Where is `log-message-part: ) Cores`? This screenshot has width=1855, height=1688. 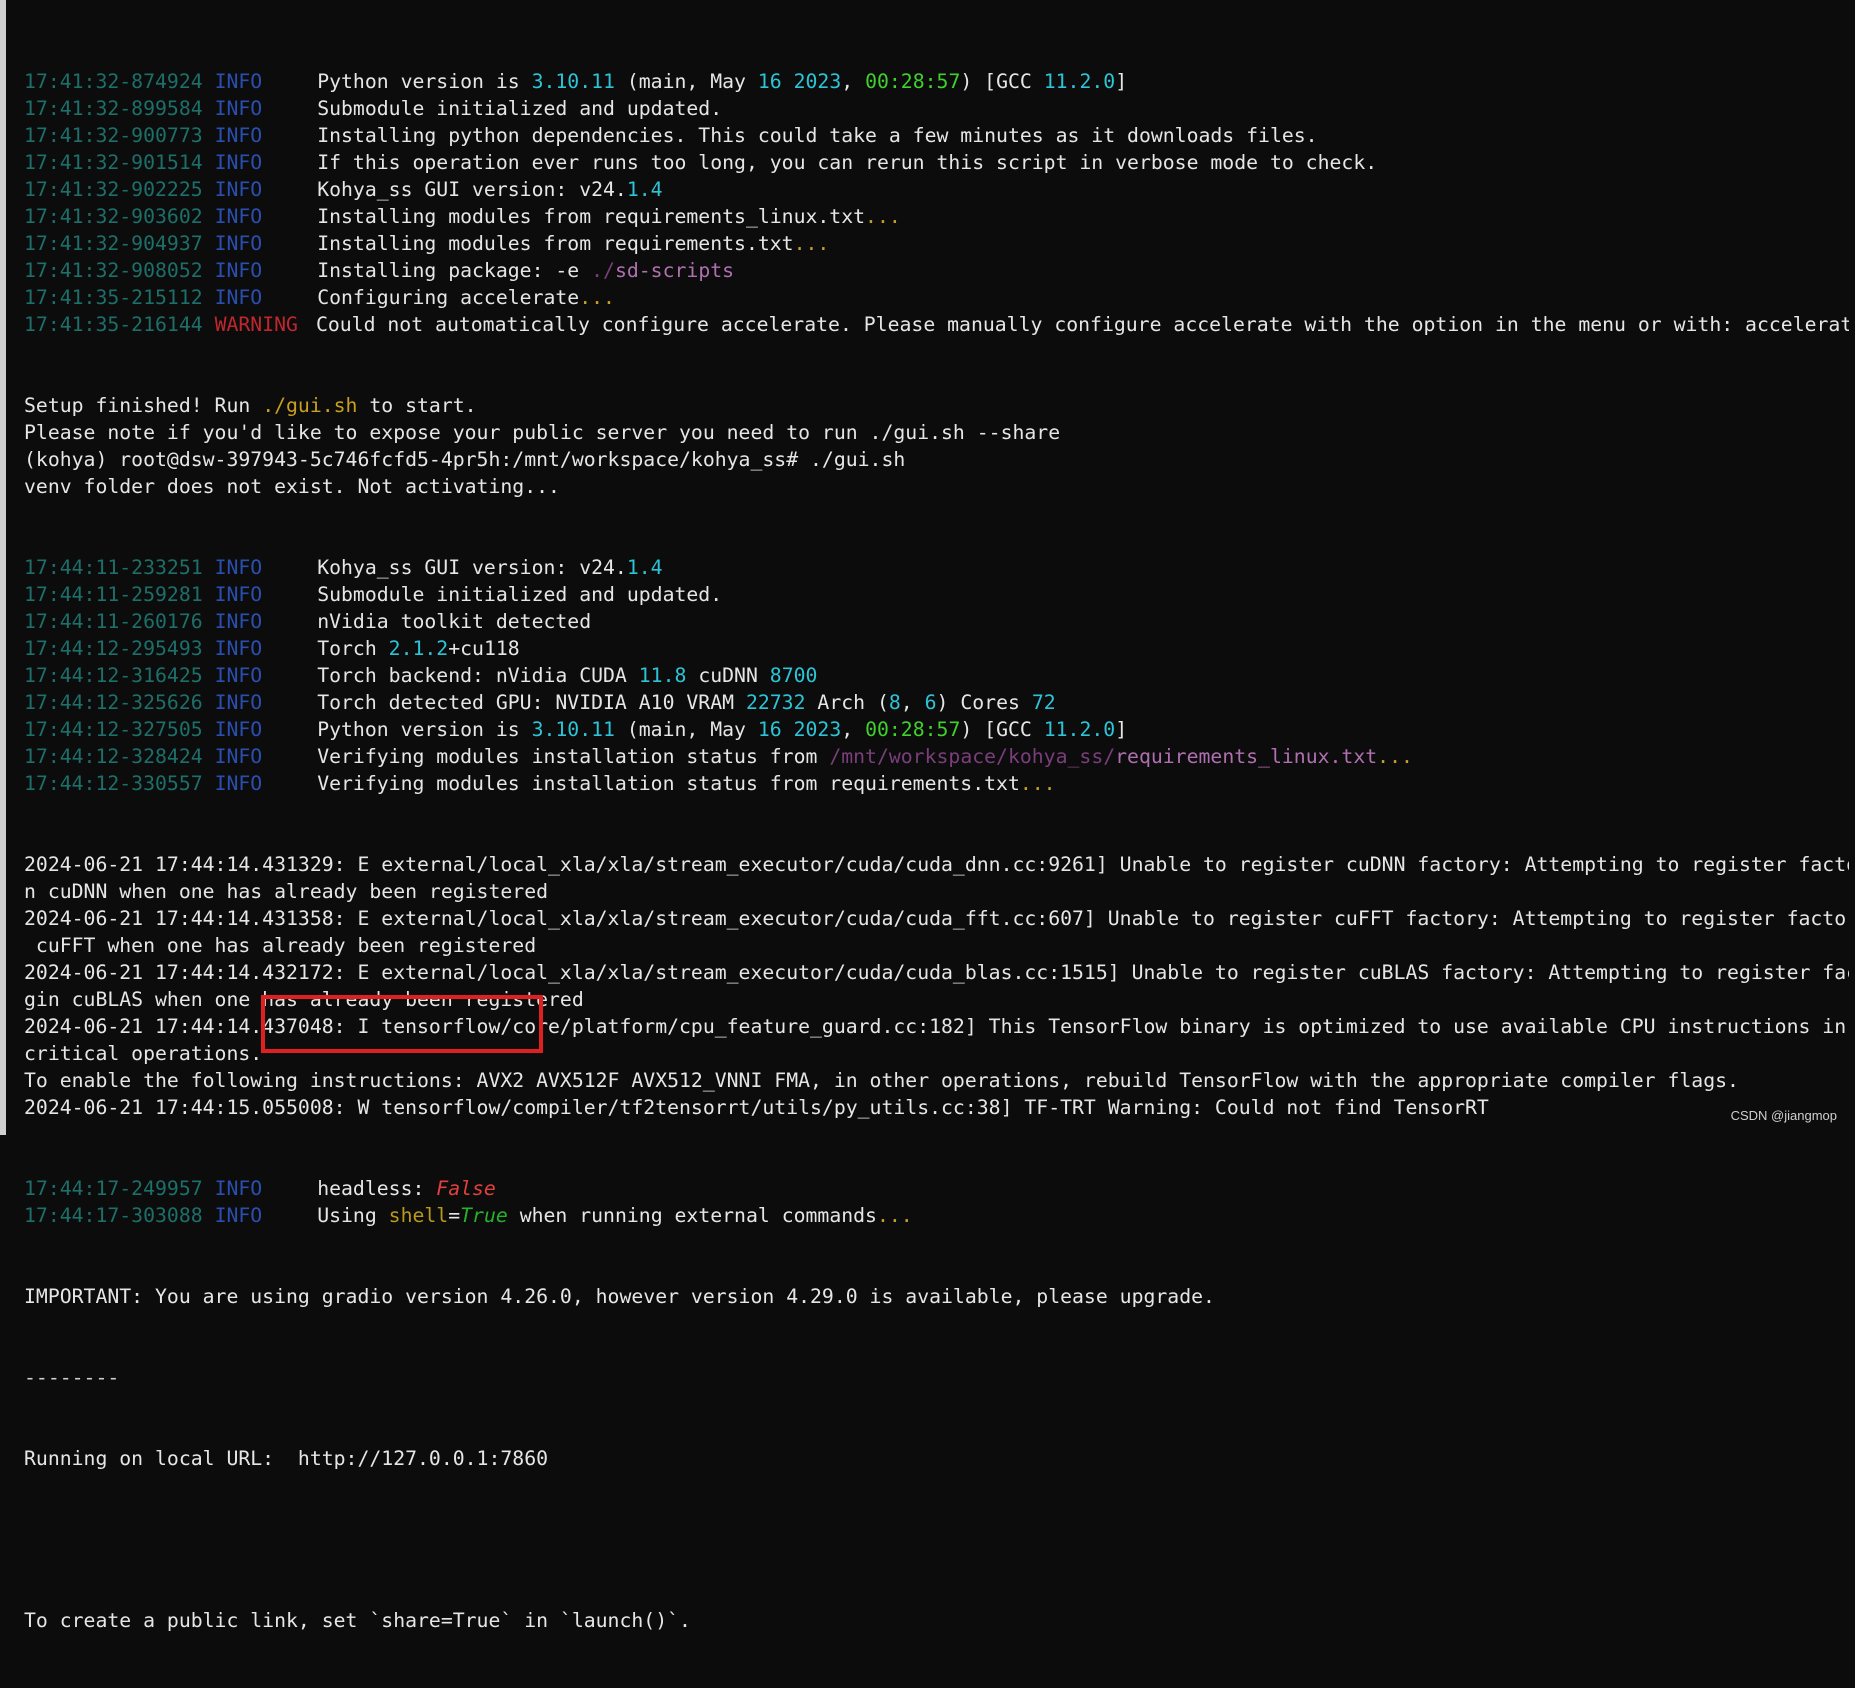
log-message-part: ) Cores is located at coordinates (984, 702).